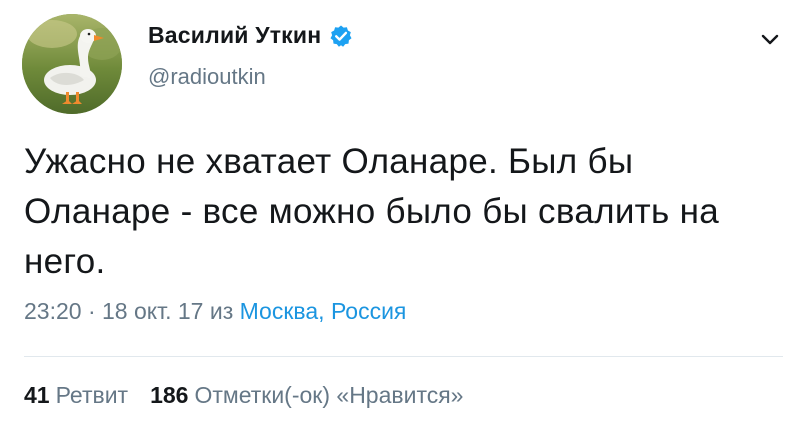 Image resolution: width=807 pixels, height=439 pixels. I want to click on likes-stat: 186 Отметки(-ок) «Нравится», so click(306, 395).